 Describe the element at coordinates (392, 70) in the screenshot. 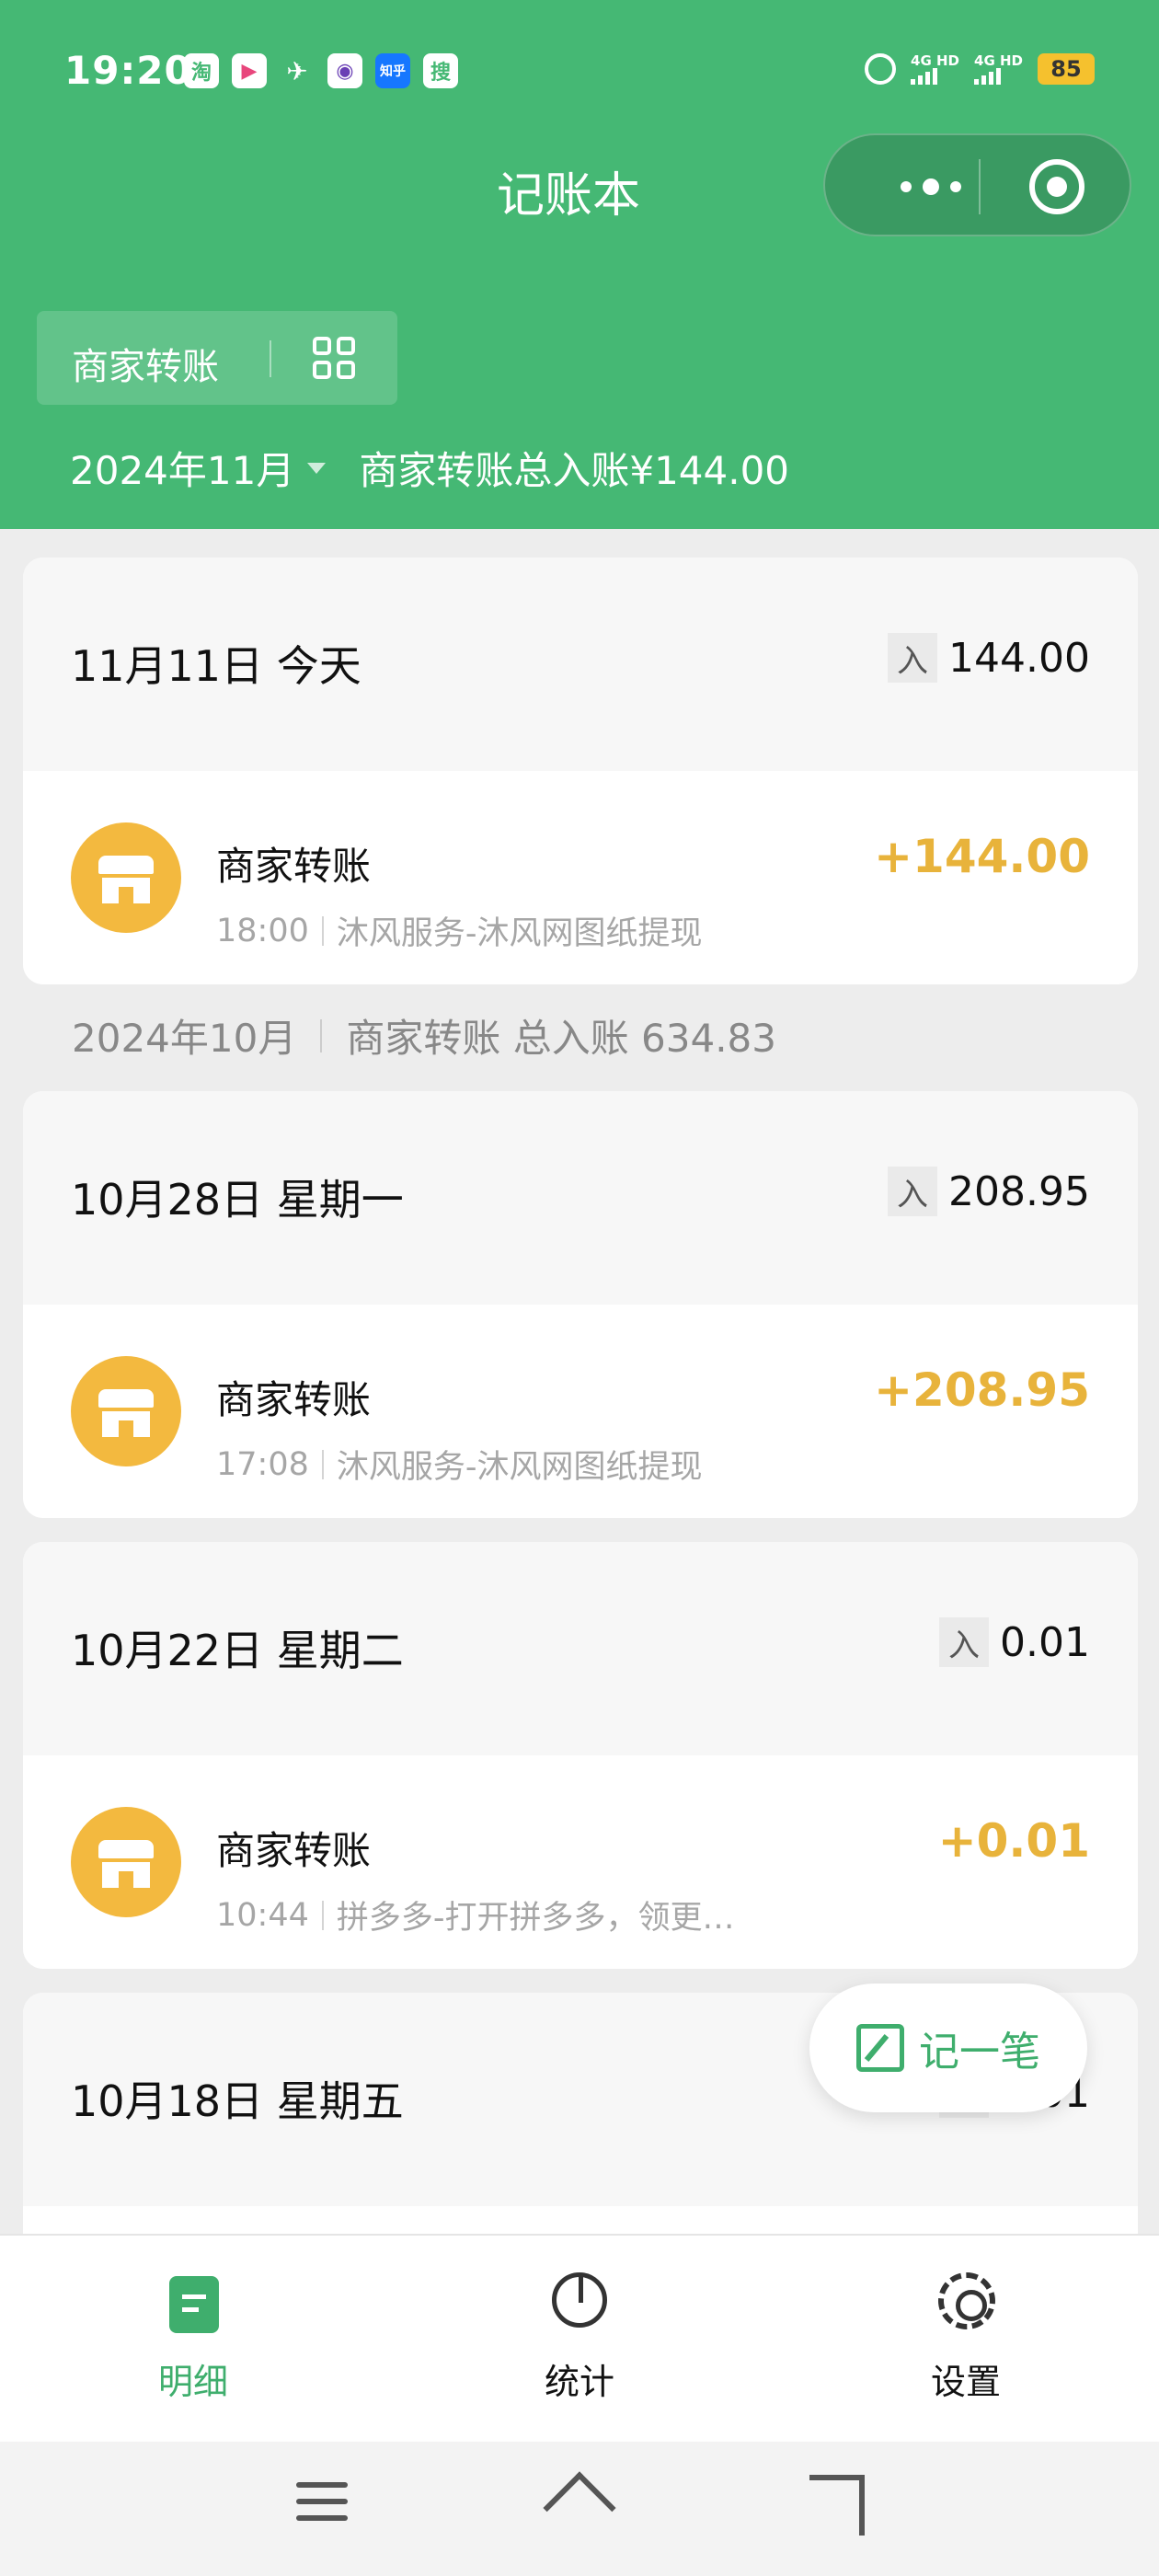

I see `zhihu-icon: 知乎` at that location.